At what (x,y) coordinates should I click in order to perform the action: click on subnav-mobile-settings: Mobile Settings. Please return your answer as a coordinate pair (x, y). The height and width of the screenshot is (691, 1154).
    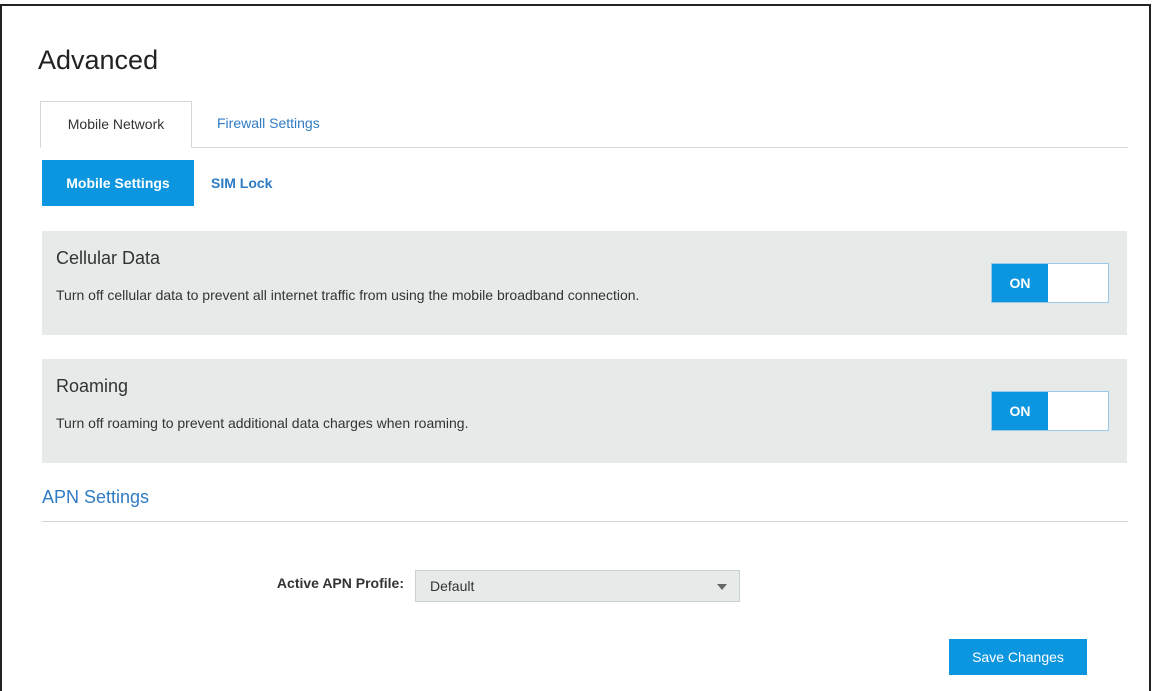
    Looking at the image, I should click on (118, 183).